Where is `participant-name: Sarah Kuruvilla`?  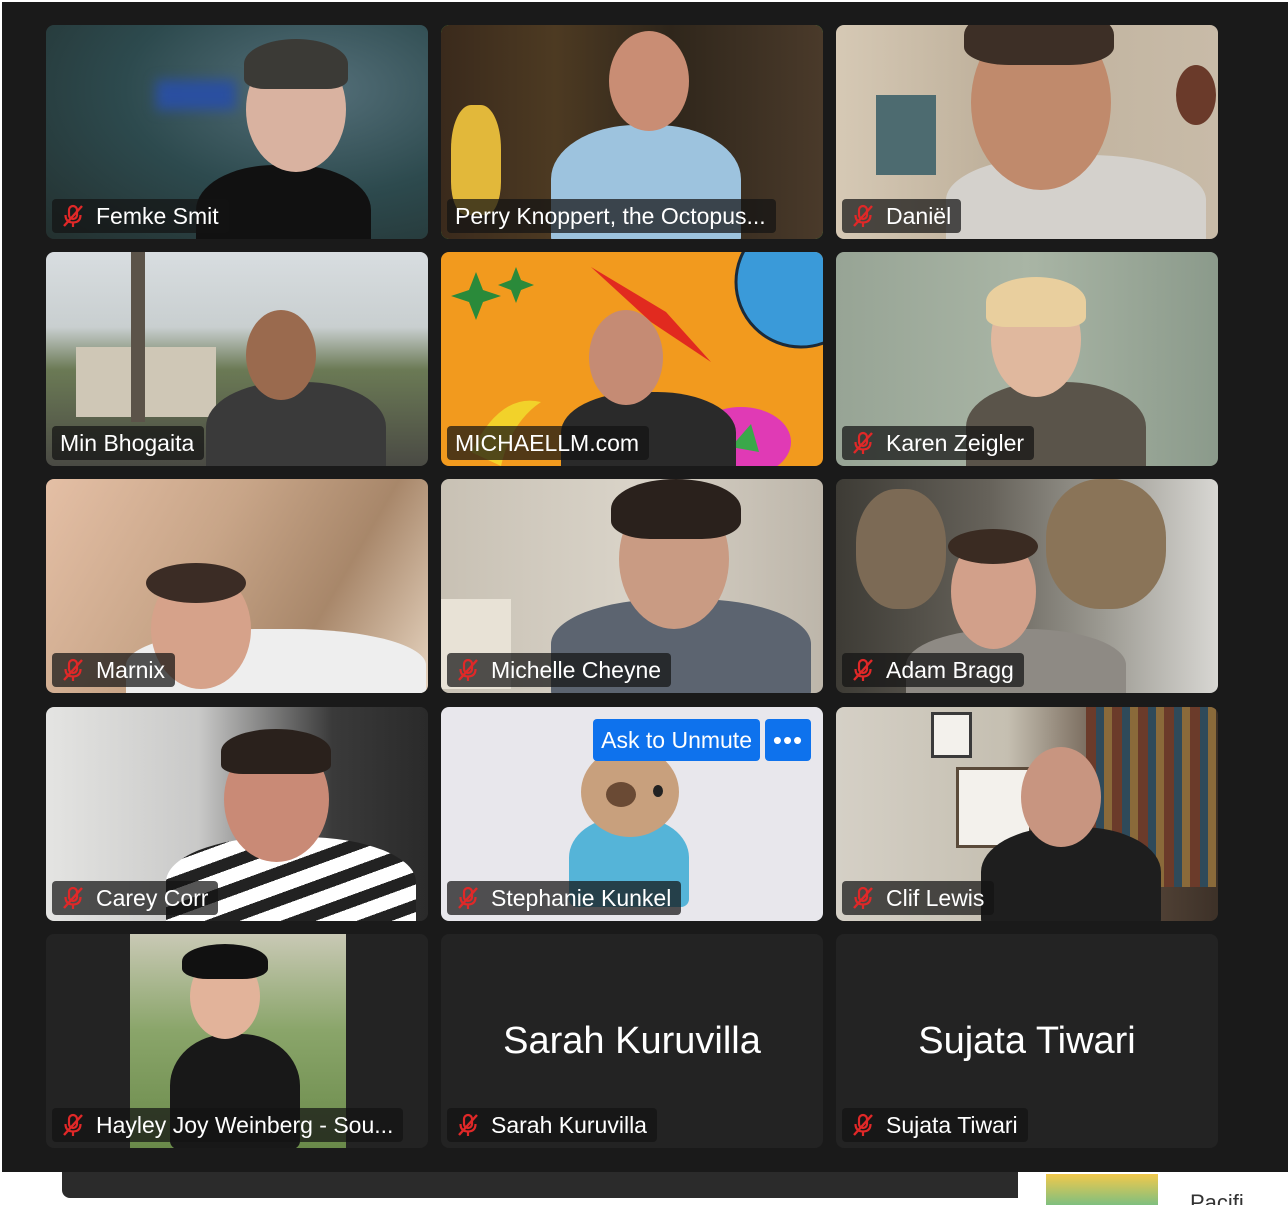
participant-name: Sarah Kuruvilla is located at coordinates (569, 1124).